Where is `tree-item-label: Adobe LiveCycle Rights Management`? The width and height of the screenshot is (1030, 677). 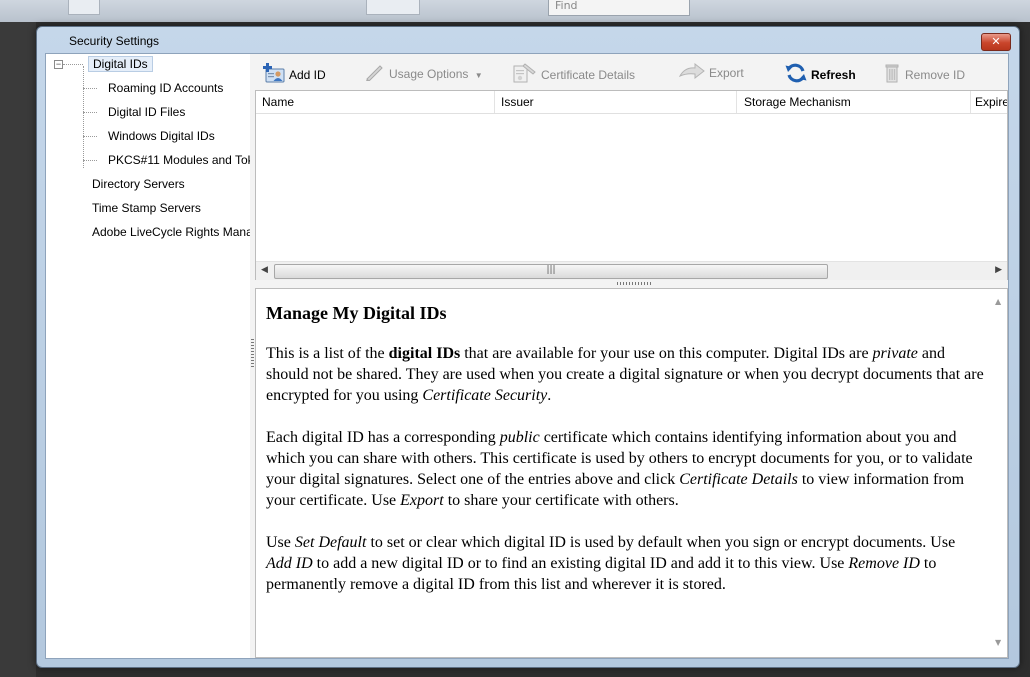 tree-item-label: Adobe LiveCycle Rights Management is located at coordinates (171, 232).